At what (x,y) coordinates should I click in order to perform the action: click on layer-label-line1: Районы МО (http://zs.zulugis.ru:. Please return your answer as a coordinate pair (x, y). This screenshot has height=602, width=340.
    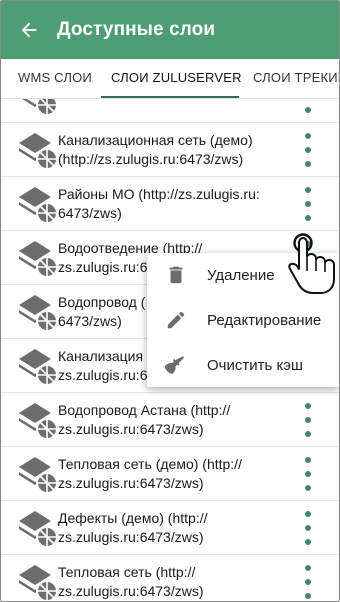
    Looking at the image, I should click on (159, 194).